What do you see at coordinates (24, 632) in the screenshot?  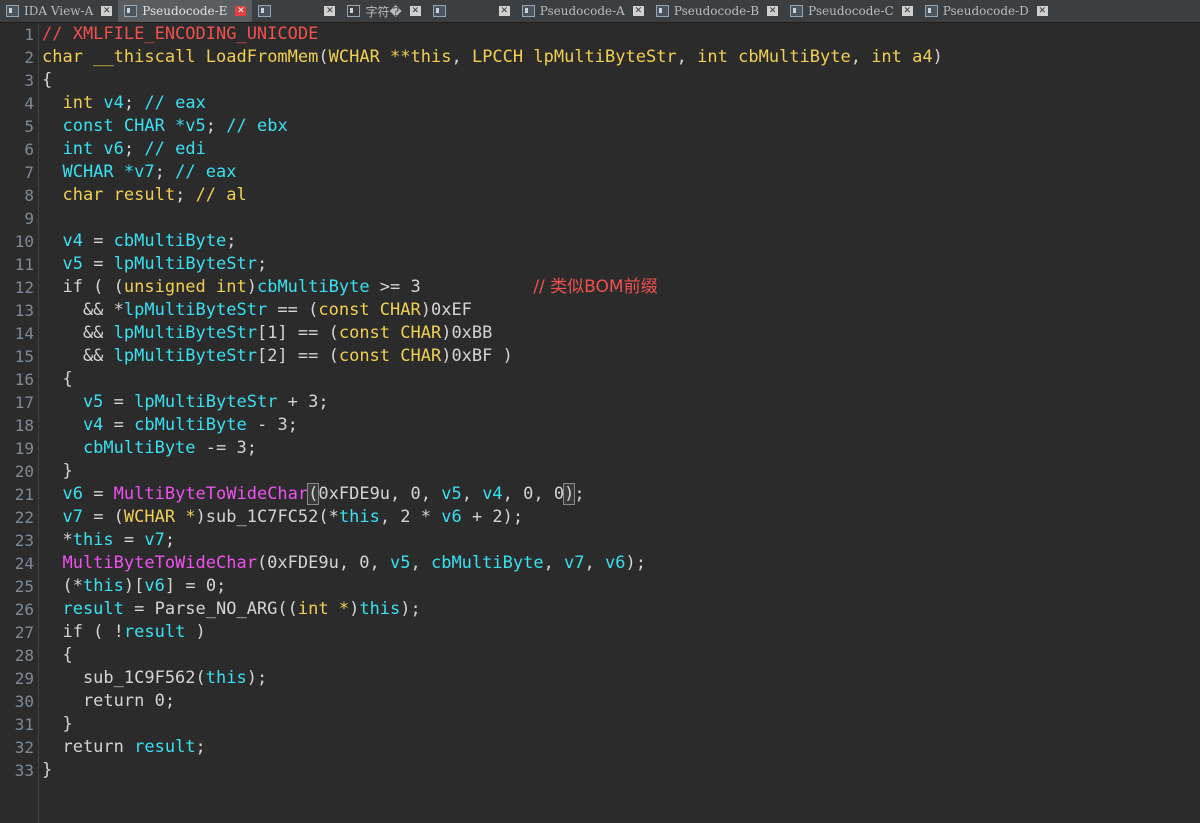 I see `line-number: 27` at bounding box center [24, 632].